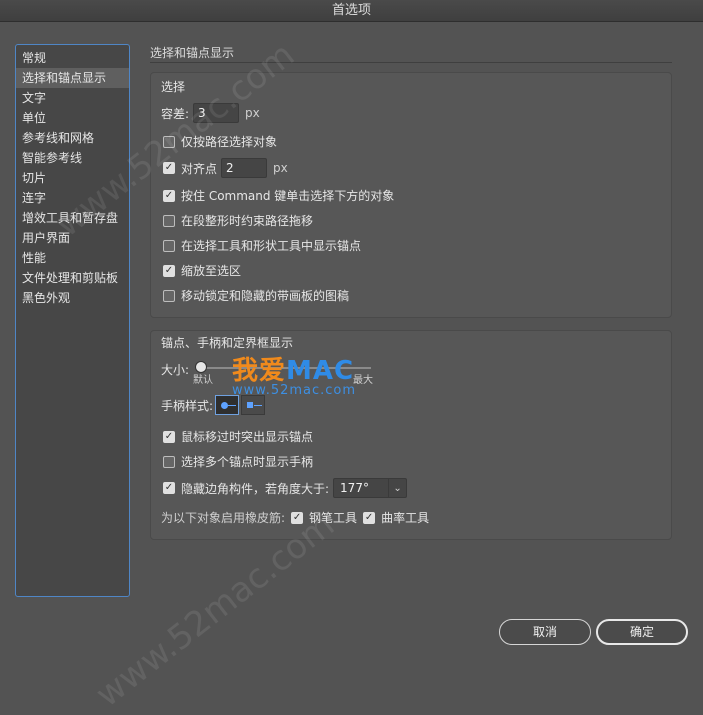 Image resolution: width=703 pixels, height=715 pixels. I want to click on section-divider, so click(411, 62).